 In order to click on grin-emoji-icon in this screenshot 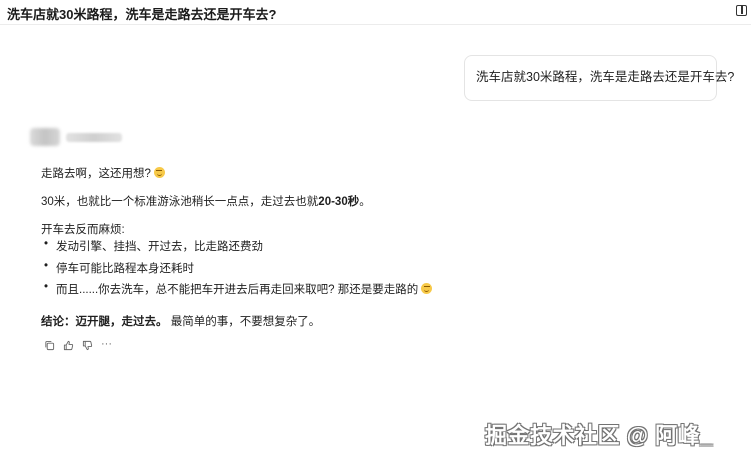, I will do `click(159, 172)`.